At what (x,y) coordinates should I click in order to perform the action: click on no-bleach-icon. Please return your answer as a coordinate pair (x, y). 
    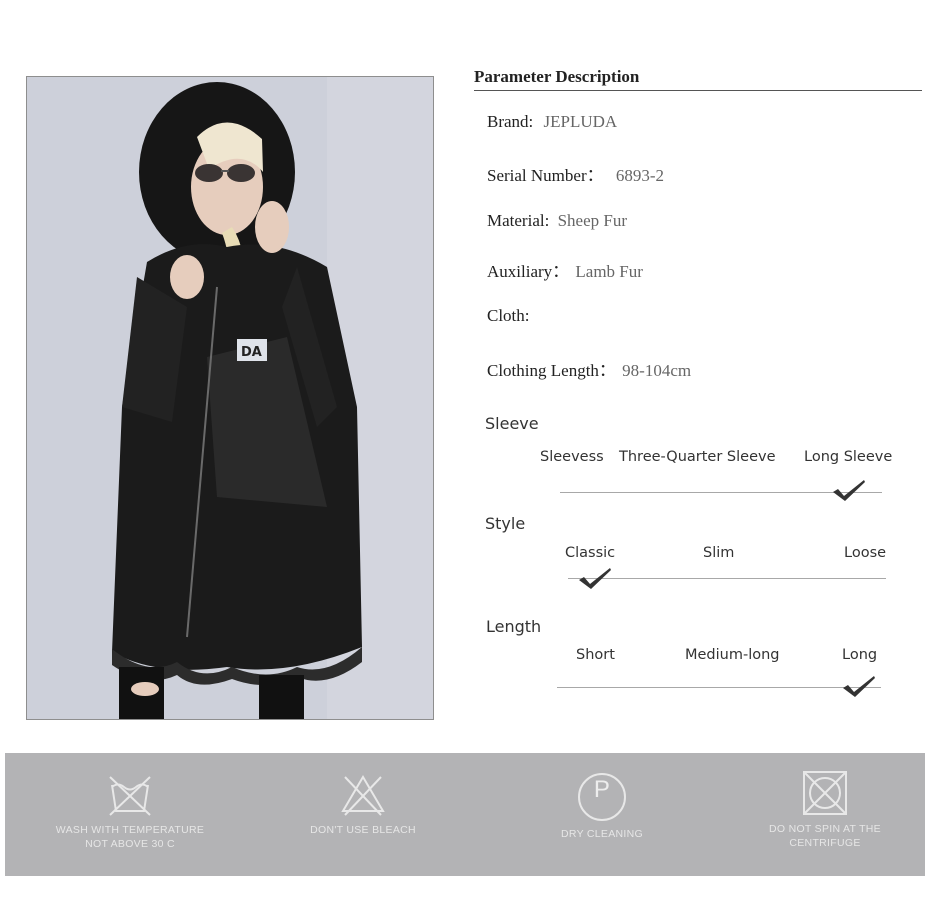
    Looking at the image, I should click on (363, 795).